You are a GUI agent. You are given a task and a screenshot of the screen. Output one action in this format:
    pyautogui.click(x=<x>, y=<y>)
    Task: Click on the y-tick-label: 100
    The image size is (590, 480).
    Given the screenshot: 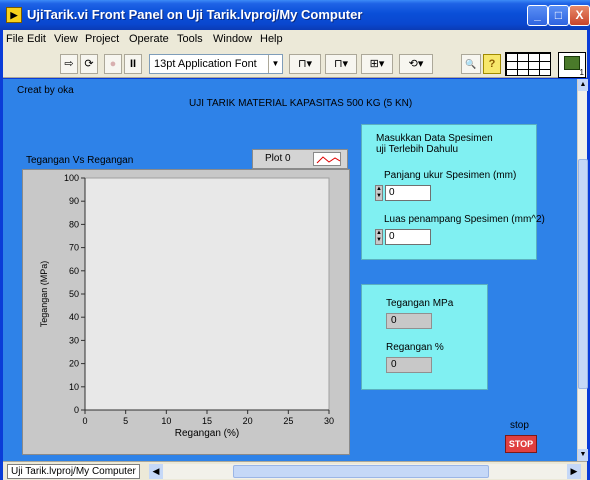 What is the action you would take?
    pyautogui.click(x=71, y=178)
    